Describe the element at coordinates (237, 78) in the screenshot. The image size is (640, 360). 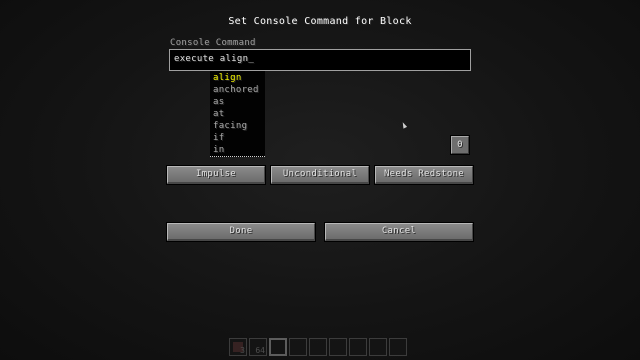
I see `suggestion-align: align` at that location.